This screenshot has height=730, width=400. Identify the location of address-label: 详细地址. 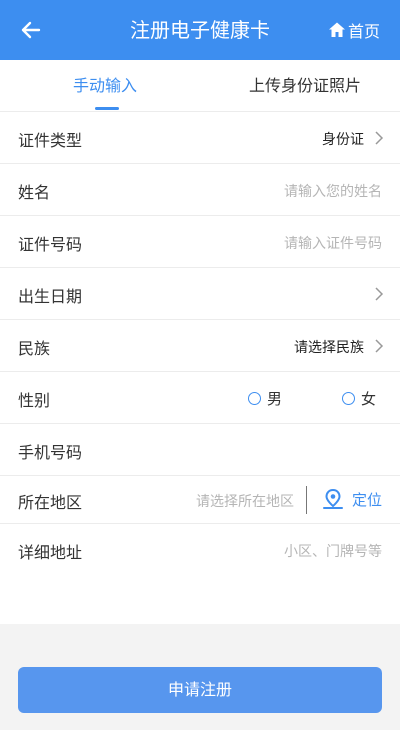
(50, 552).